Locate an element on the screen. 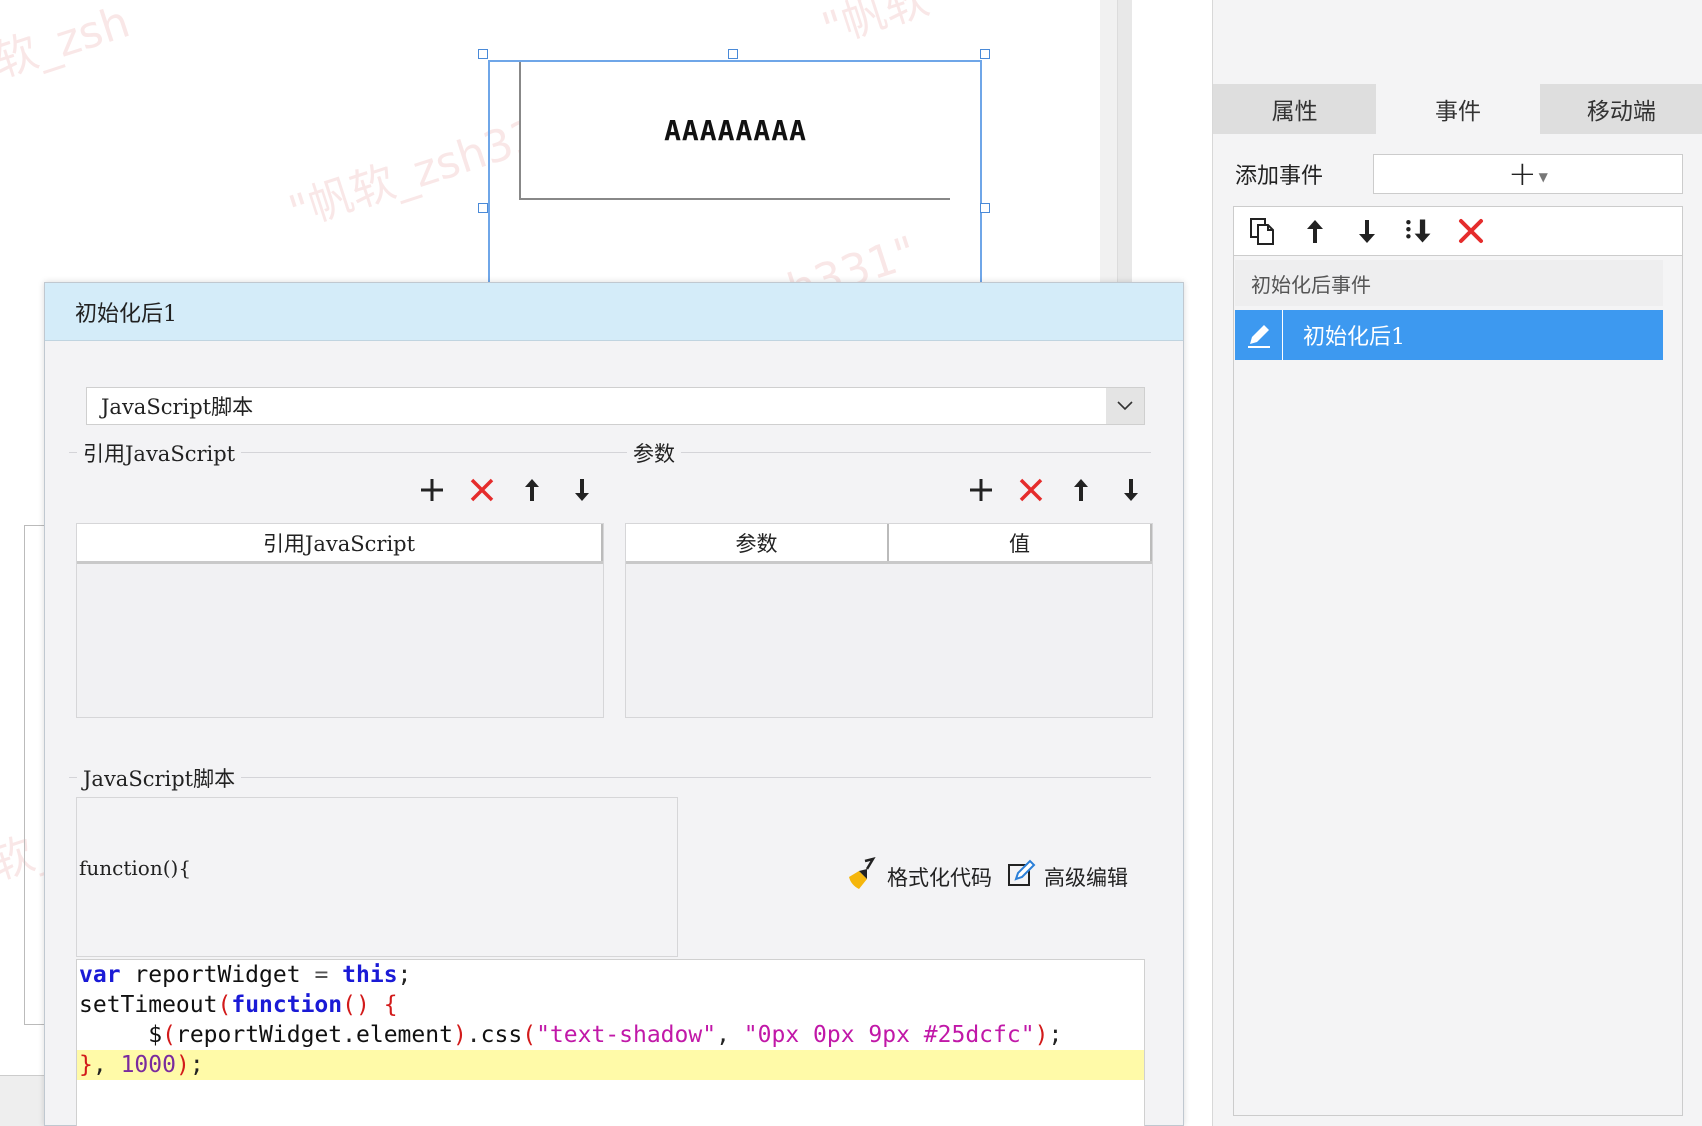 The image size is (1702, 1126). column-header: 参数 is located at coordinates (757, 542).